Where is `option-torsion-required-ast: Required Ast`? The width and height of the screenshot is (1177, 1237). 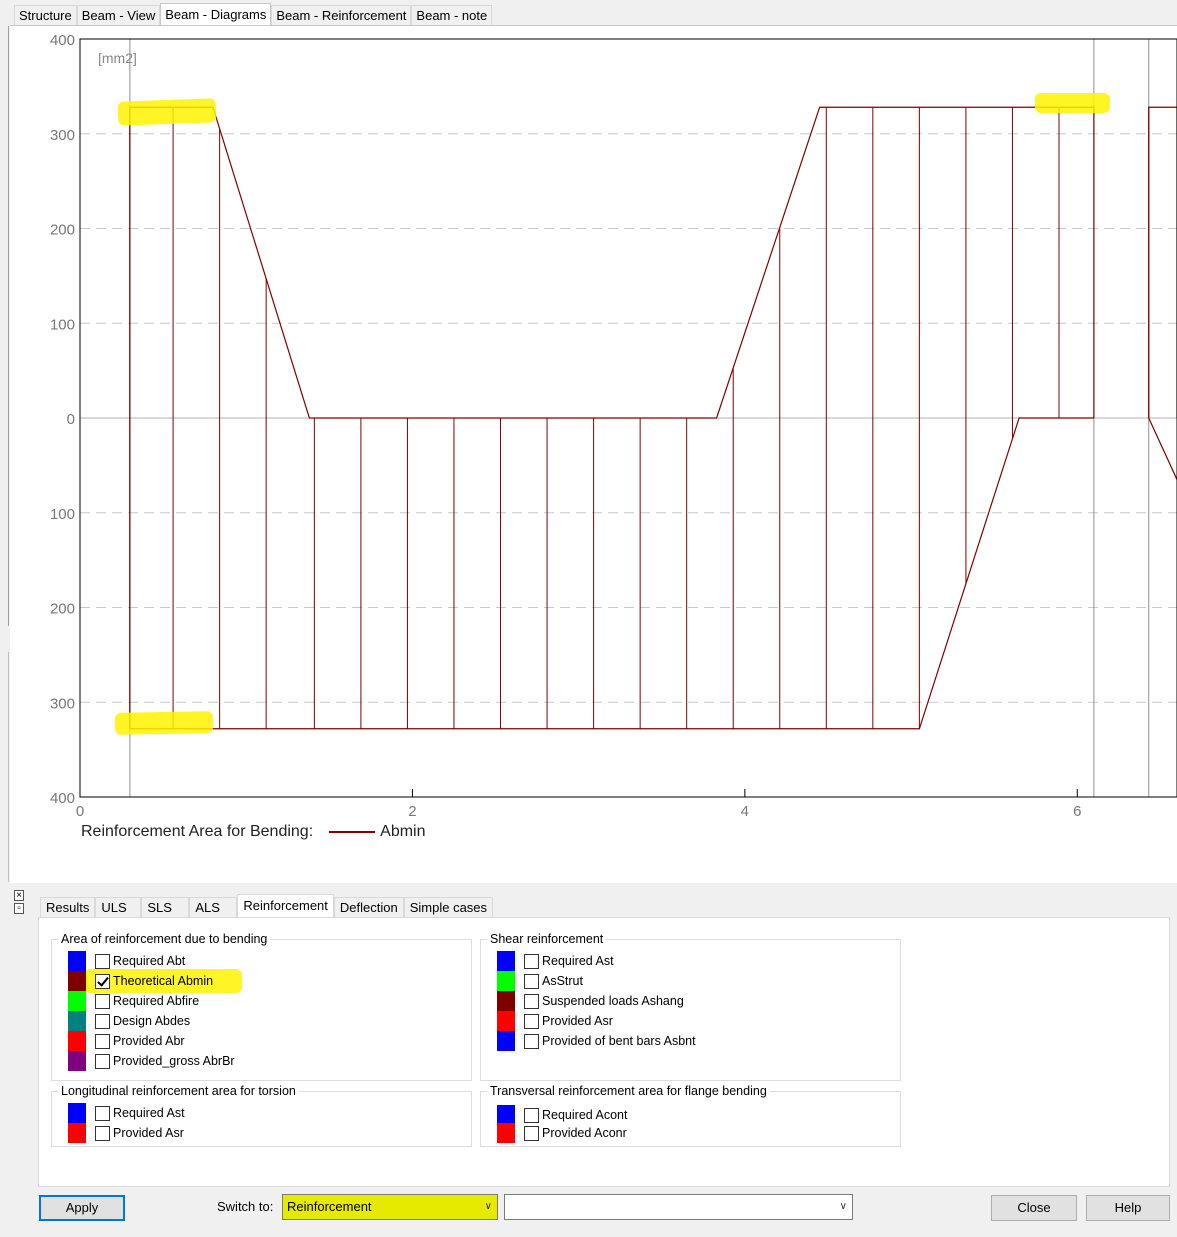
option-torsion-required-ast: Required Ast is located at coordinates (126, 1113).